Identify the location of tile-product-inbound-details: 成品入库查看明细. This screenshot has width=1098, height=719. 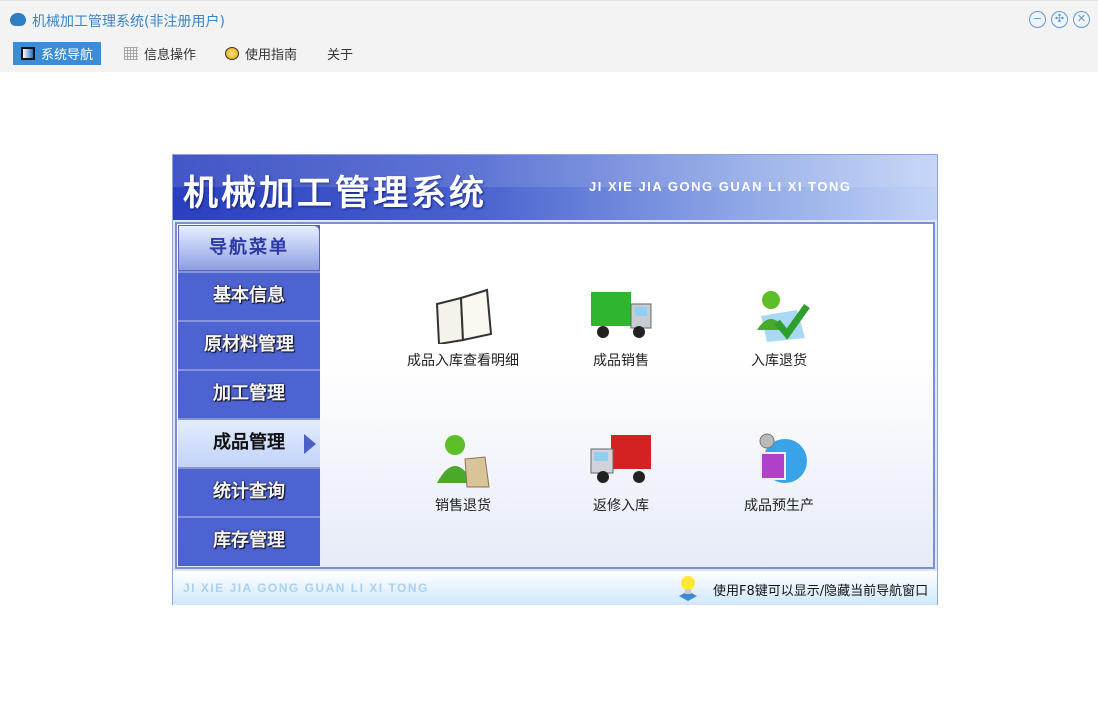
(463, 328).